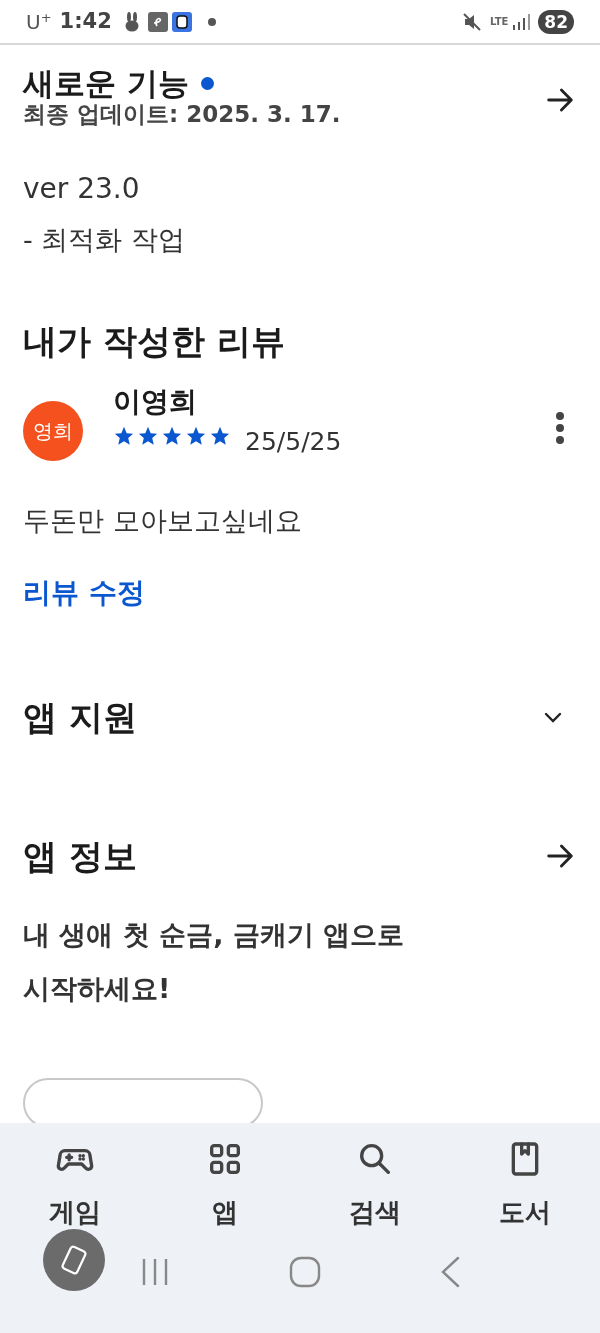  Describe the element at coordinates (560, 428) in the screenshot. I see `more-options-icon` at that location.